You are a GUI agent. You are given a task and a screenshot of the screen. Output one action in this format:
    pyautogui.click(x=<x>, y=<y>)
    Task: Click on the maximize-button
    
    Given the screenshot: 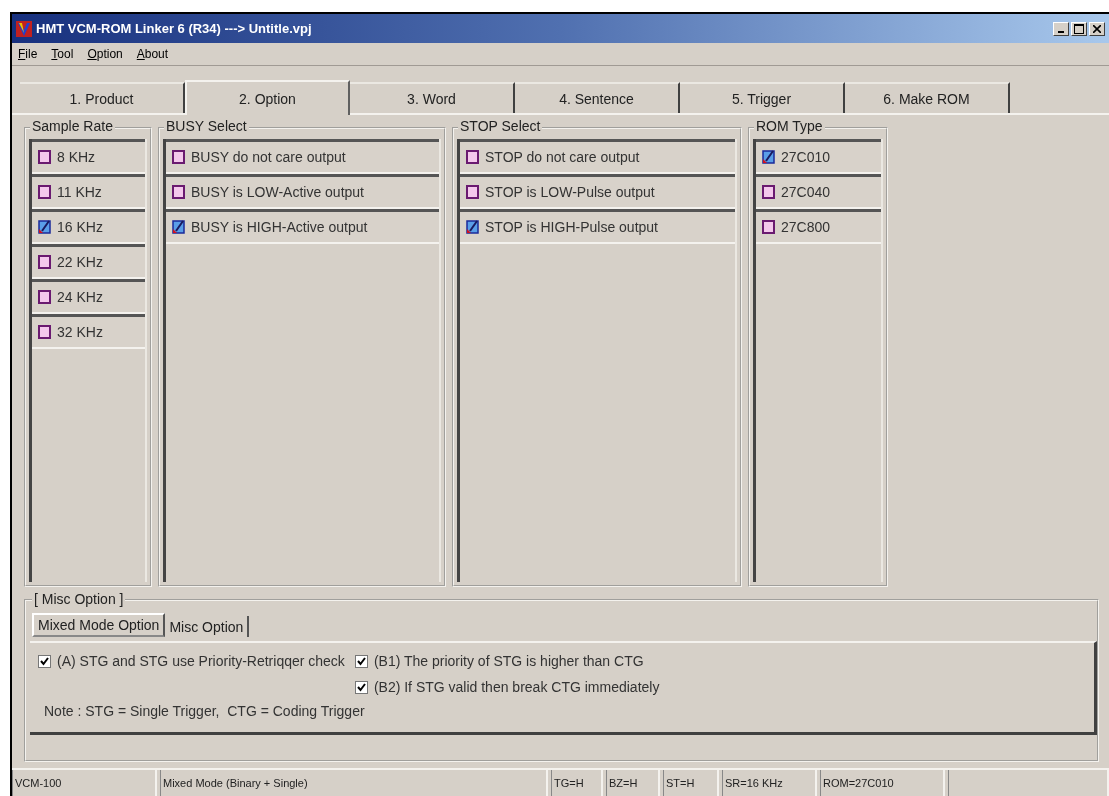 What is the action you would take?
    pyautogui.click(x=1079, y=28)
    